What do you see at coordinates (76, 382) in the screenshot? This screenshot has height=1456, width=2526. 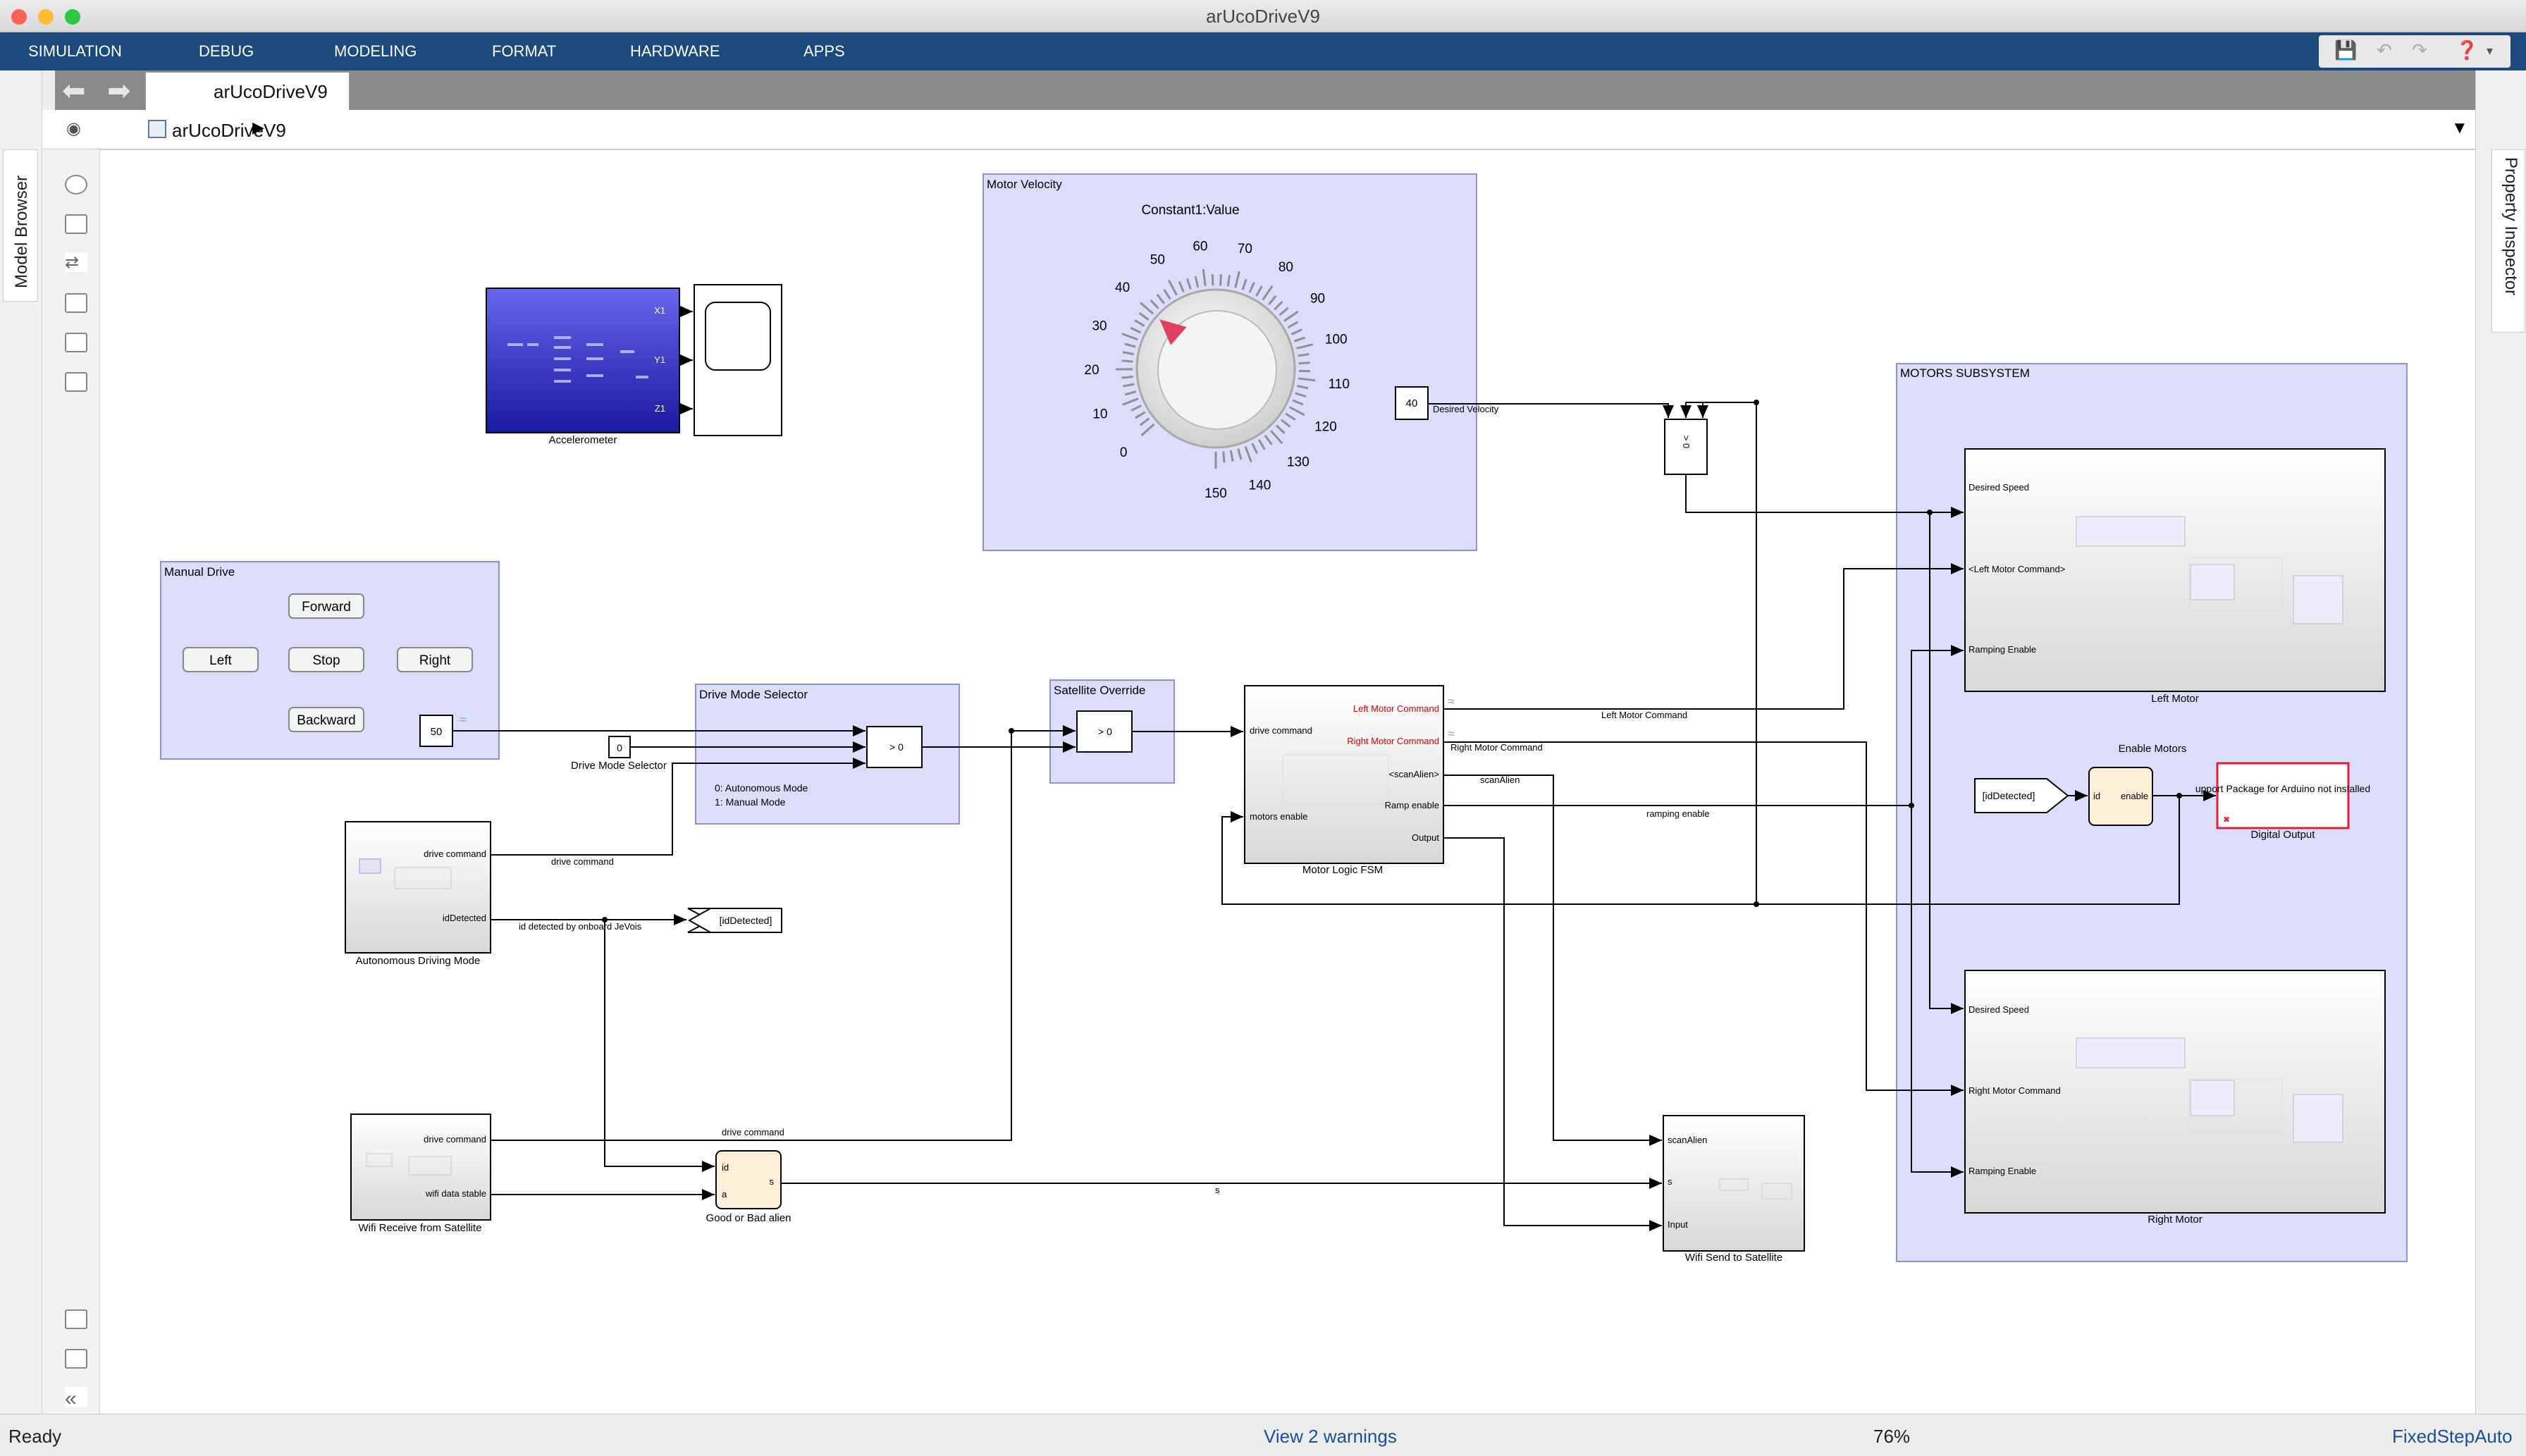 I see `area-icon` at bounding box center [76, 382].